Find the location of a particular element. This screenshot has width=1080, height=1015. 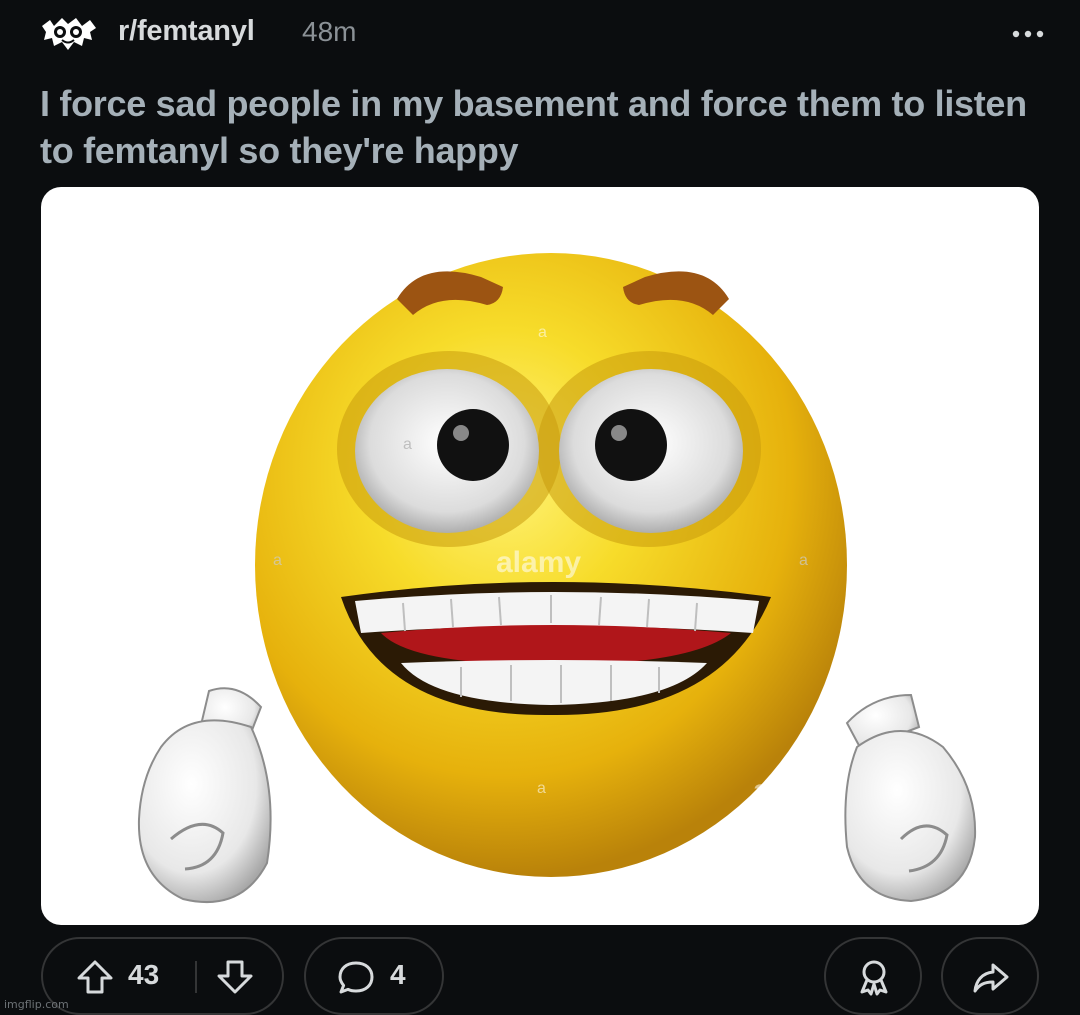

award-ribbon-icon is located at coordinates (874, 977).